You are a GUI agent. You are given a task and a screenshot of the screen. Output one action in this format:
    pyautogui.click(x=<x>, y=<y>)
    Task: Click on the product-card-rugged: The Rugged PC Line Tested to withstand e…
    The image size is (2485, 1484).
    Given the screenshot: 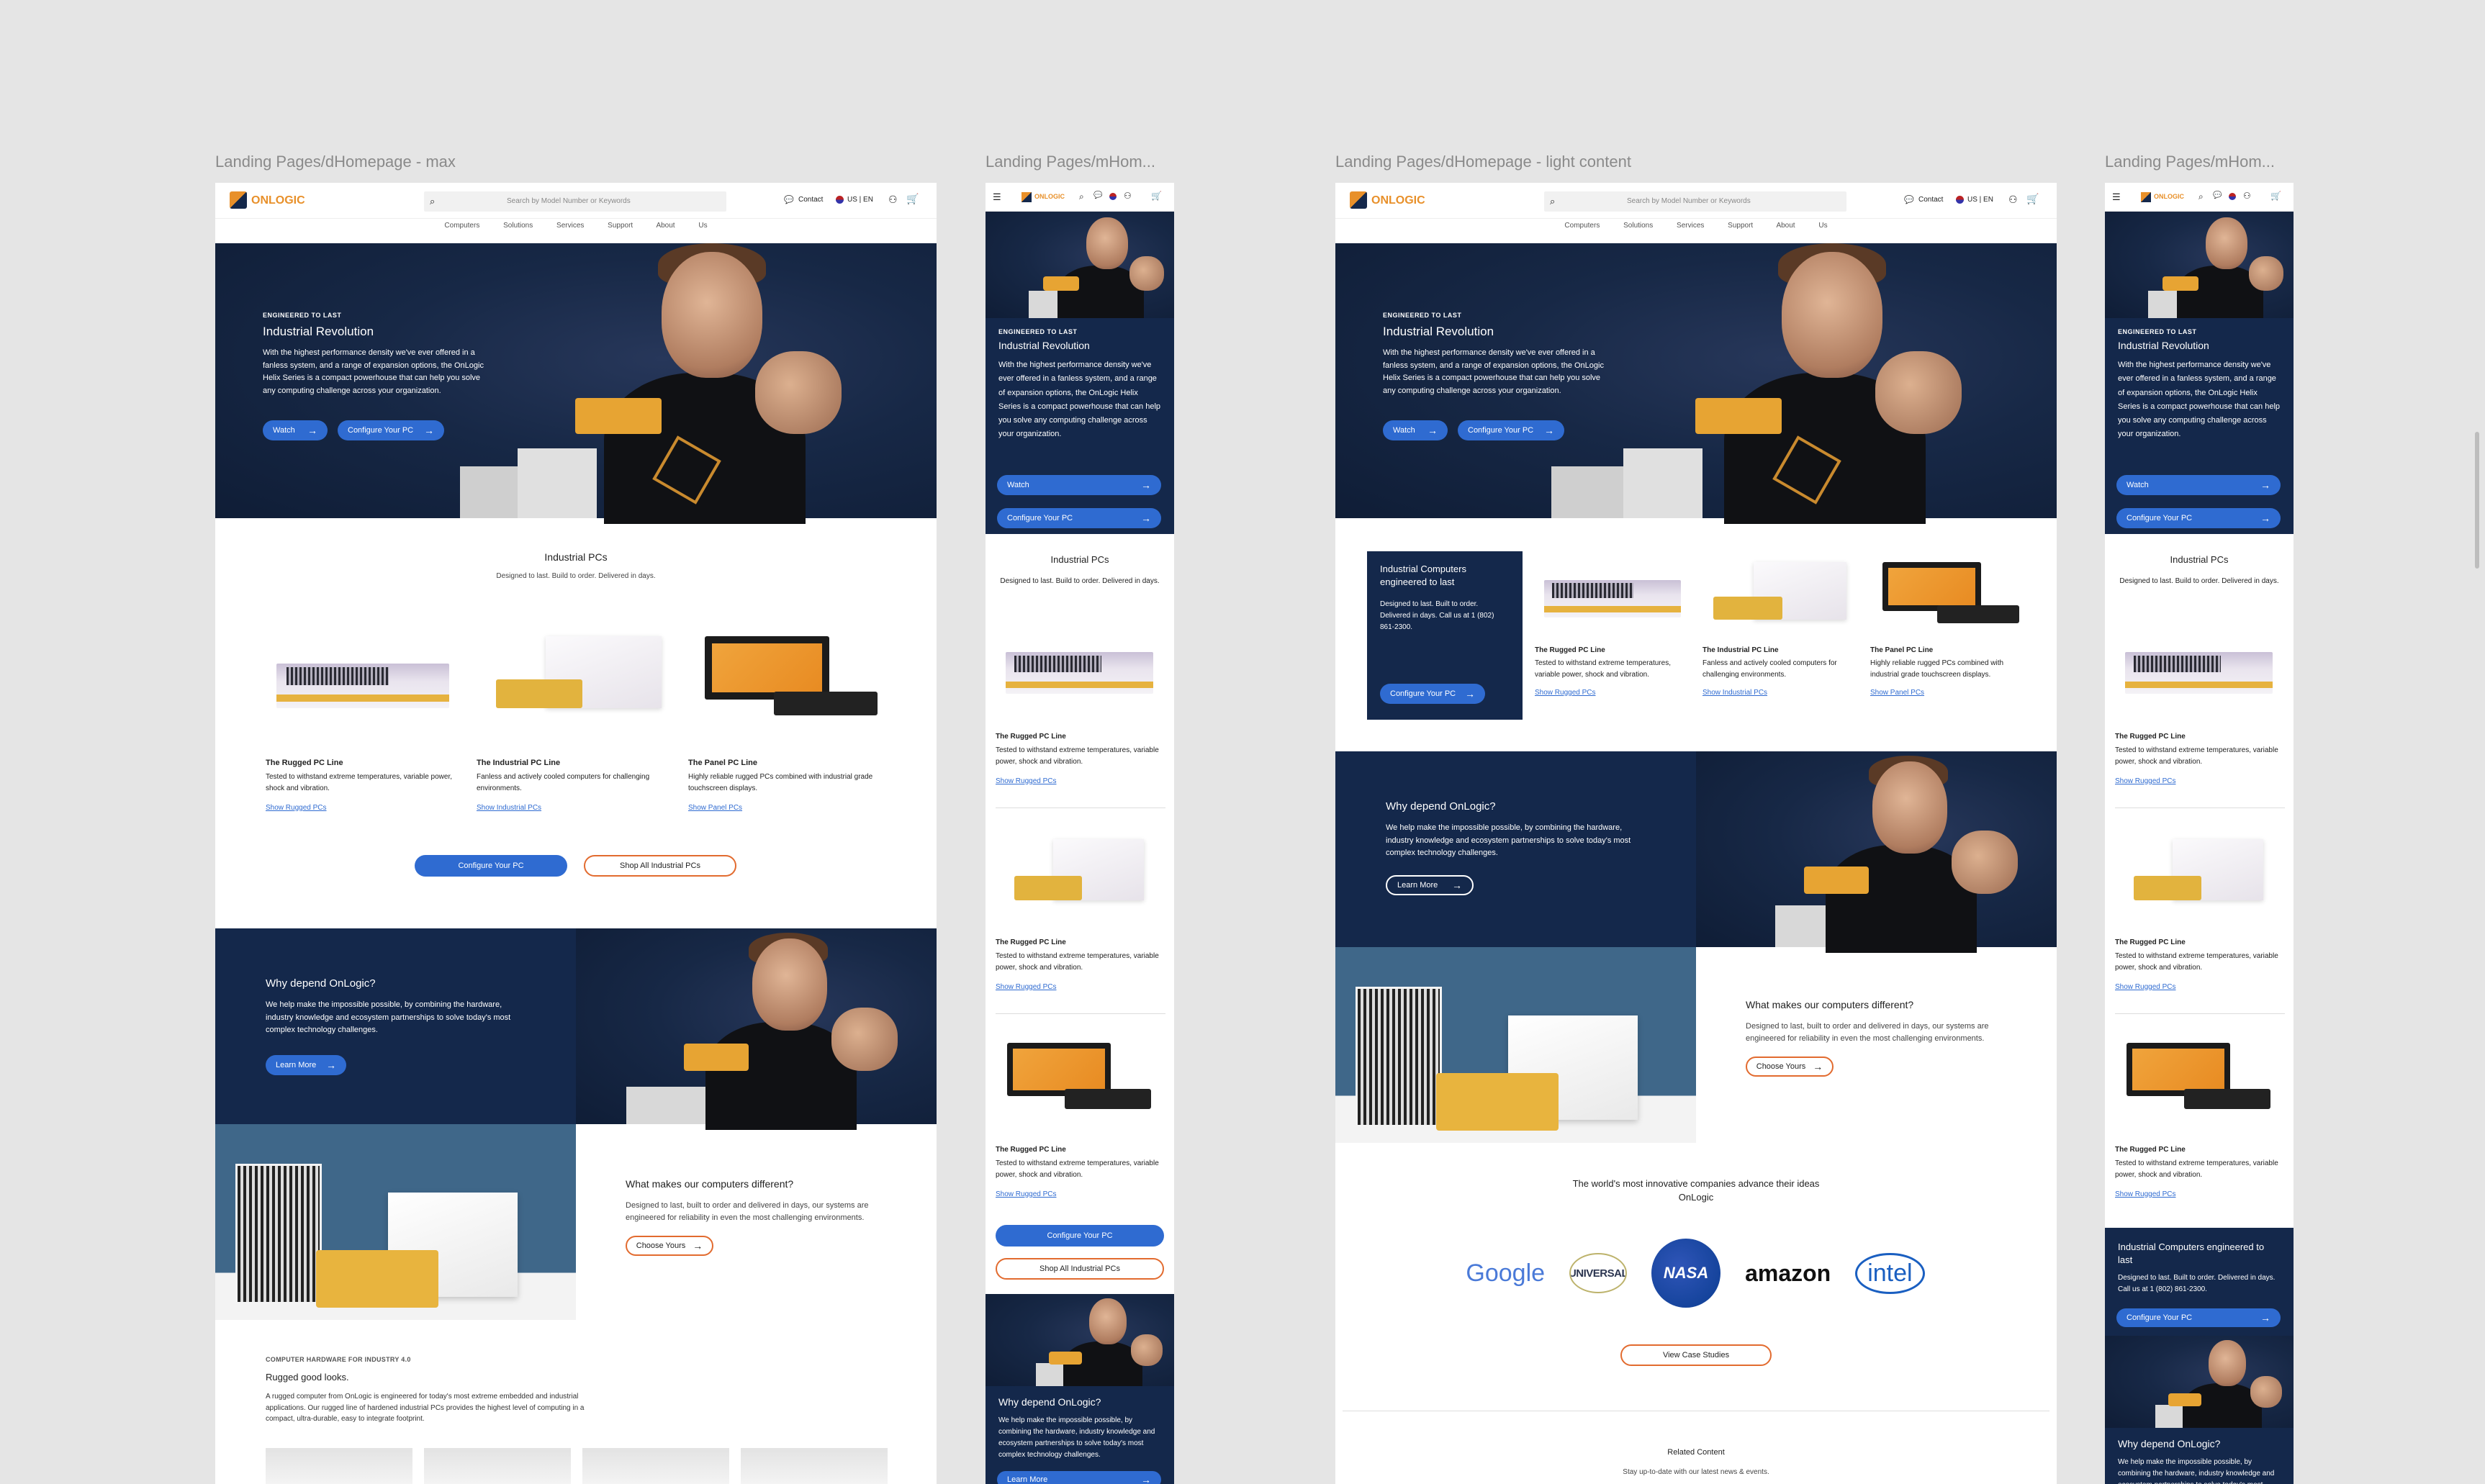 What is the action you would take?
    pyautogui.click(x=360, y=785)
    